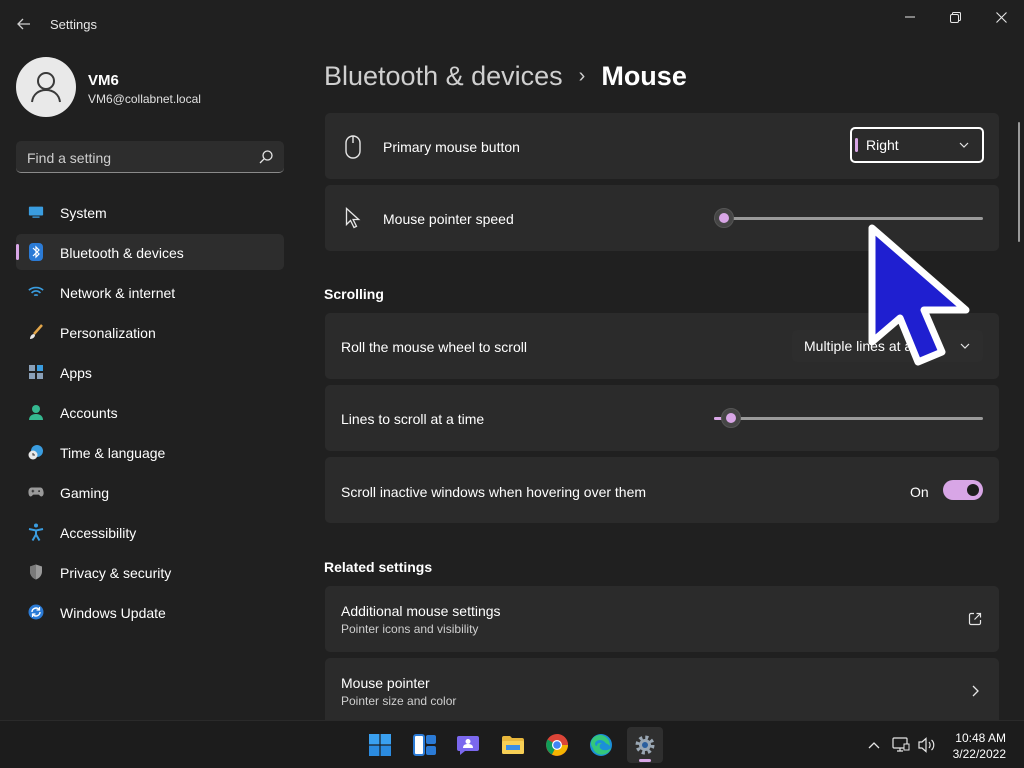 This screenshot has height=768, width=1024. Describe the element at coordinates (116, 573) in the screenshot. I see `sidebar-item-label: Privacy & security` at that location.